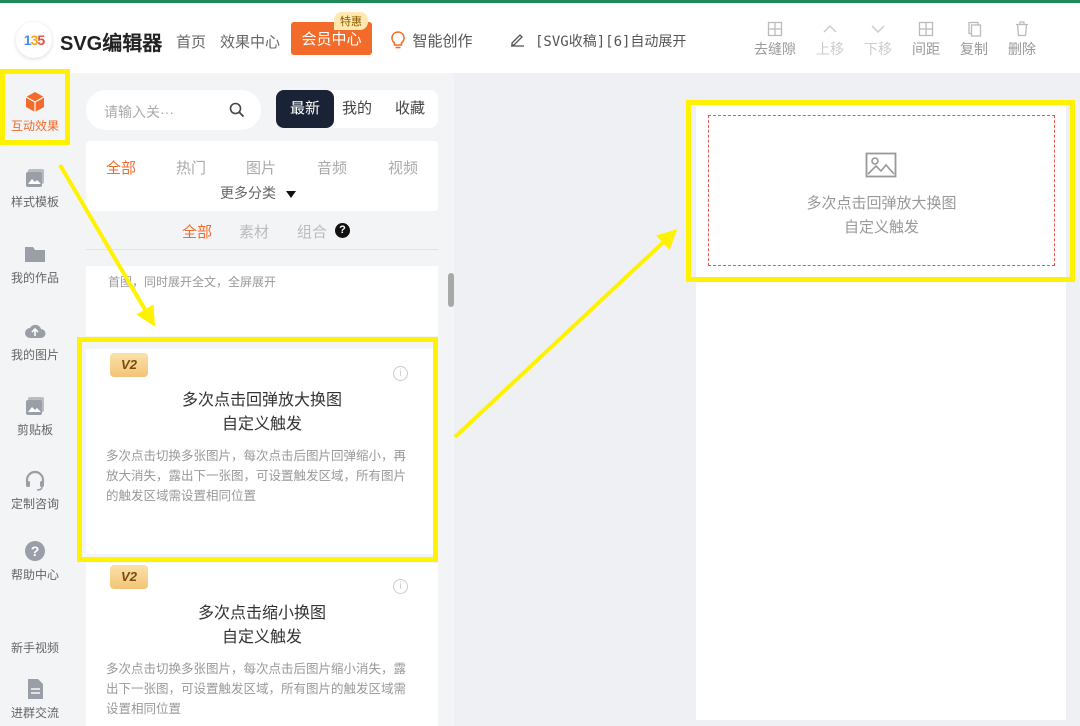  What do you see at coordinates (35, 178) in the screenshot?
I see `image-icon` at bounding box center [35, 178].